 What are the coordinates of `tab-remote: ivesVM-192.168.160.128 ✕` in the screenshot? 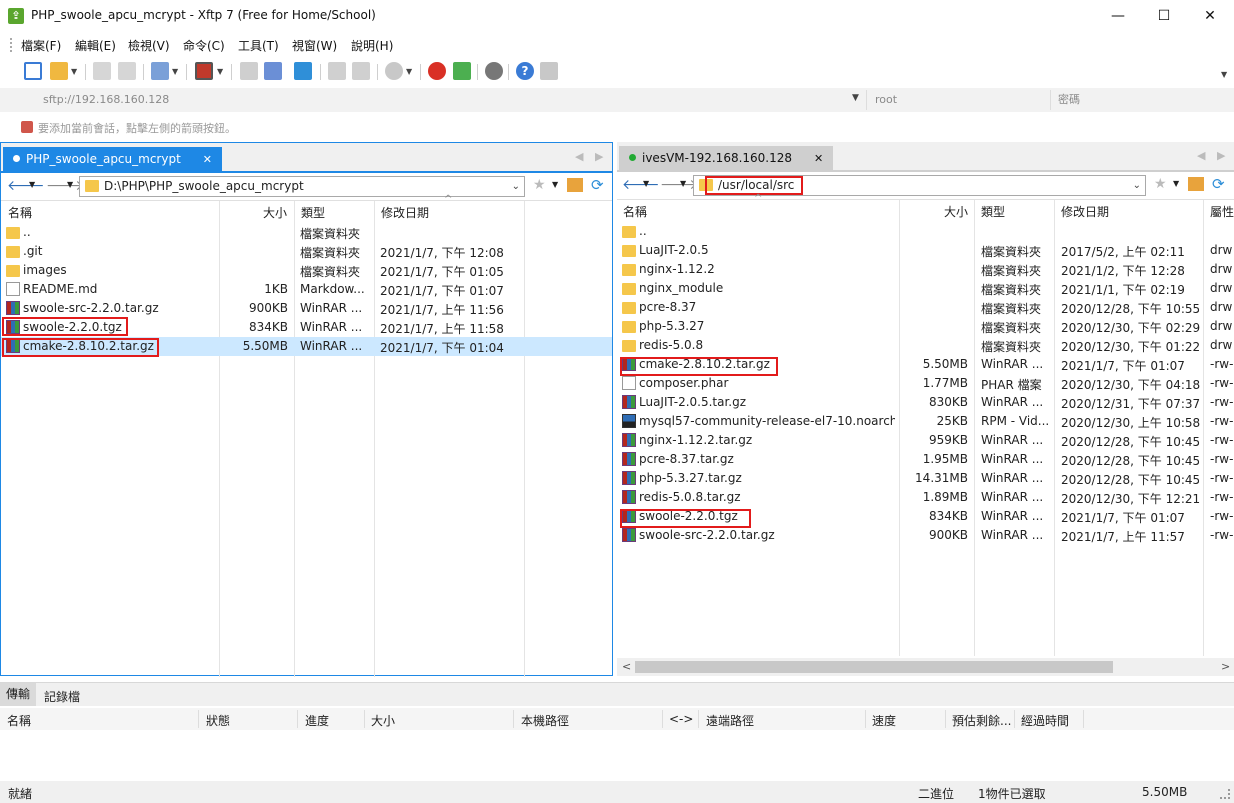 It's located at (726, 158).